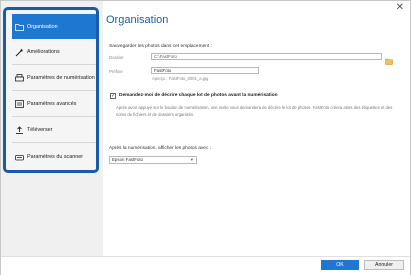  What do you see at coordinates (266, 56) in the screenshot?
I see `folder-field: C:\FastFoto` at bounding box center [266, 56].